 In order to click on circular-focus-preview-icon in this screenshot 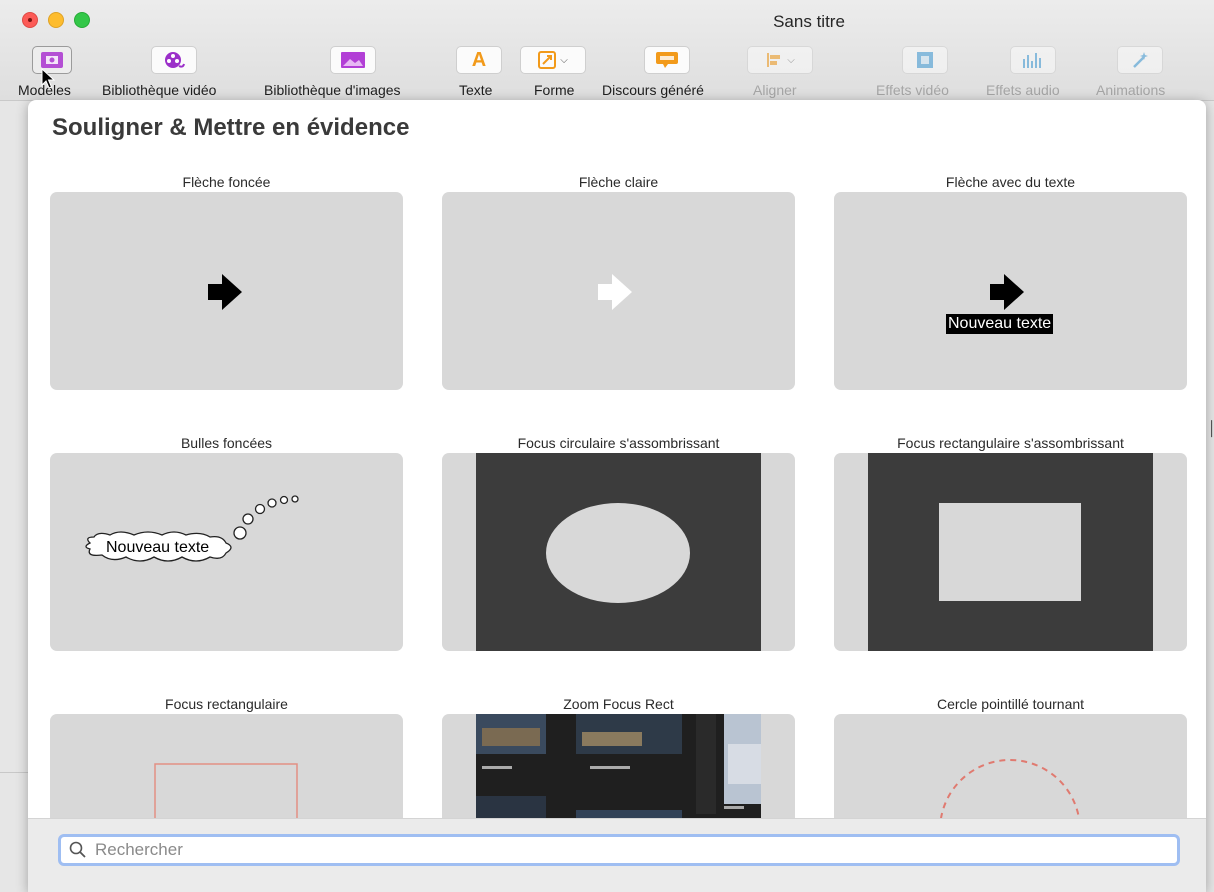, I will do `click(618, 552)`.